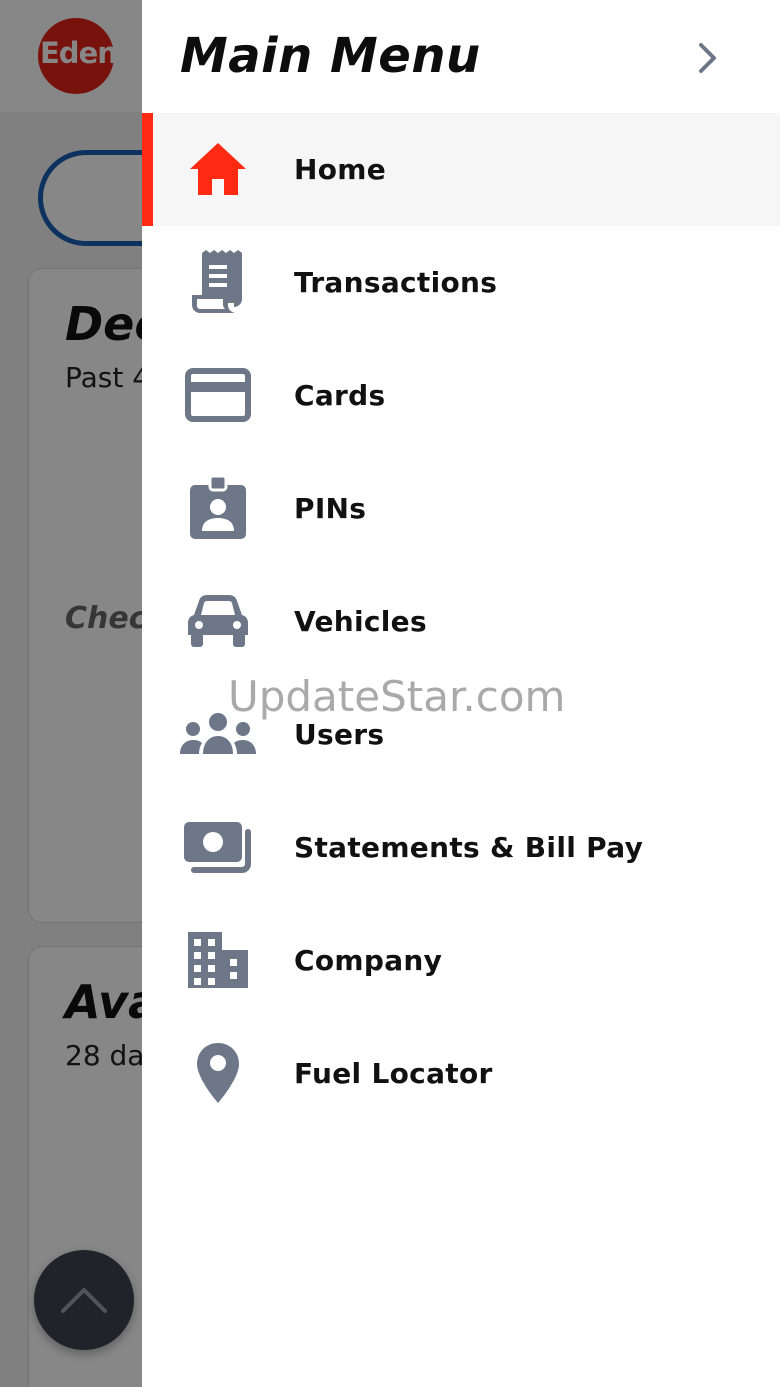 This screenshot has height=1387, width=780. What do you see at coordinates (461, 960) in the screenshot?
I see `menu-item-company: Company` at bounding box center [461, 960].